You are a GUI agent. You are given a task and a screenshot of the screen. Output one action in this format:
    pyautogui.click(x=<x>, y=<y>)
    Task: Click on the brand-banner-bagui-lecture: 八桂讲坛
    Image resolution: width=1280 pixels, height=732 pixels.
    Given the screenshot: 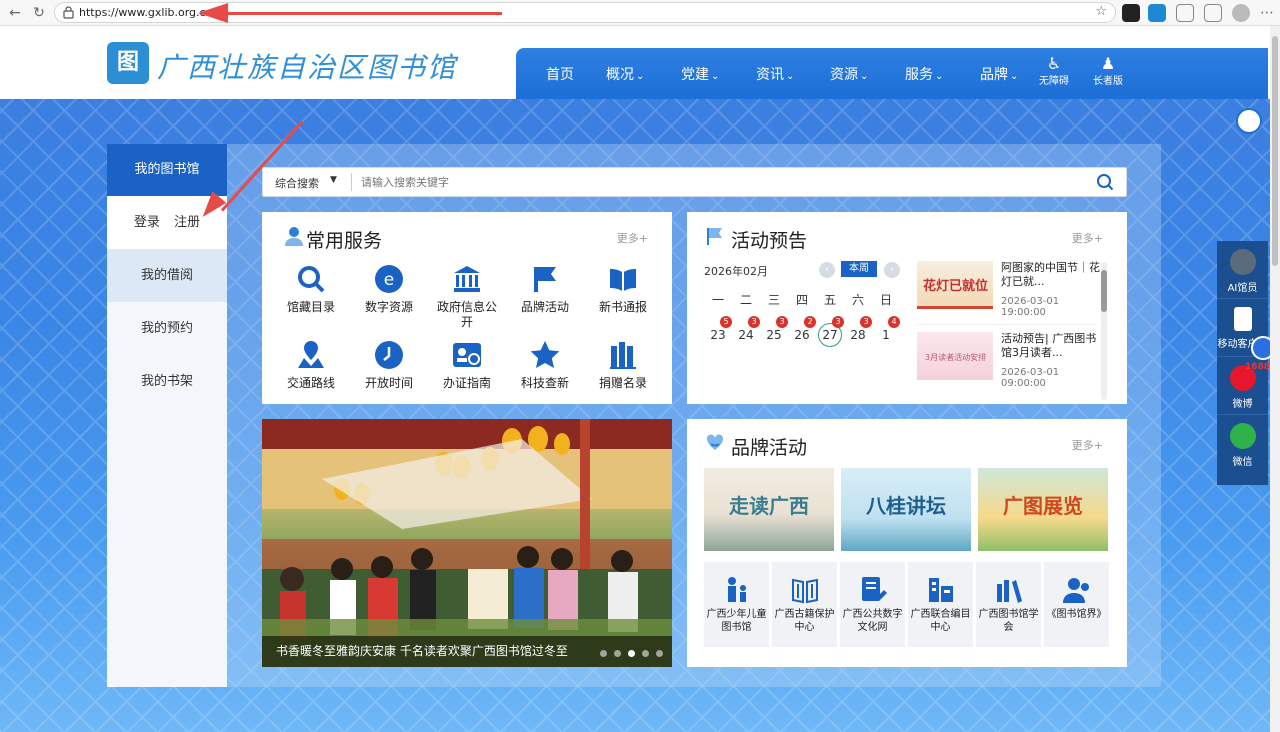 What is the action you would take?
    pyautogui.click(x=906, y=509)
    